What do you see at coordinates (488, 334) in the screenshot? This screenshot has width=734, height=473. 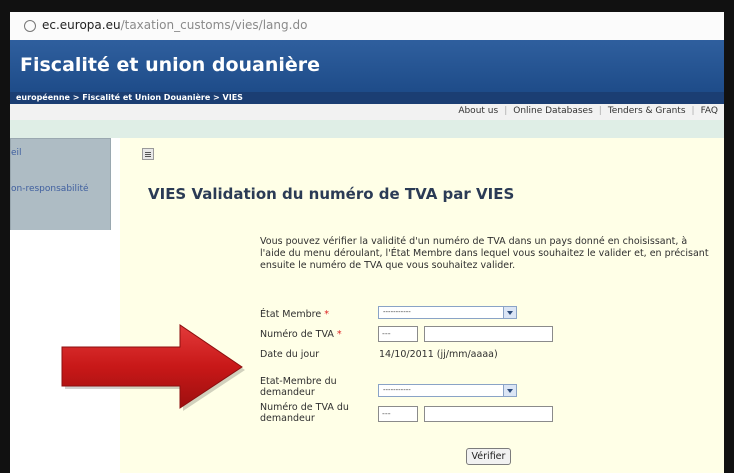 I see `vat-number-input` at bounding box center [488, 334].